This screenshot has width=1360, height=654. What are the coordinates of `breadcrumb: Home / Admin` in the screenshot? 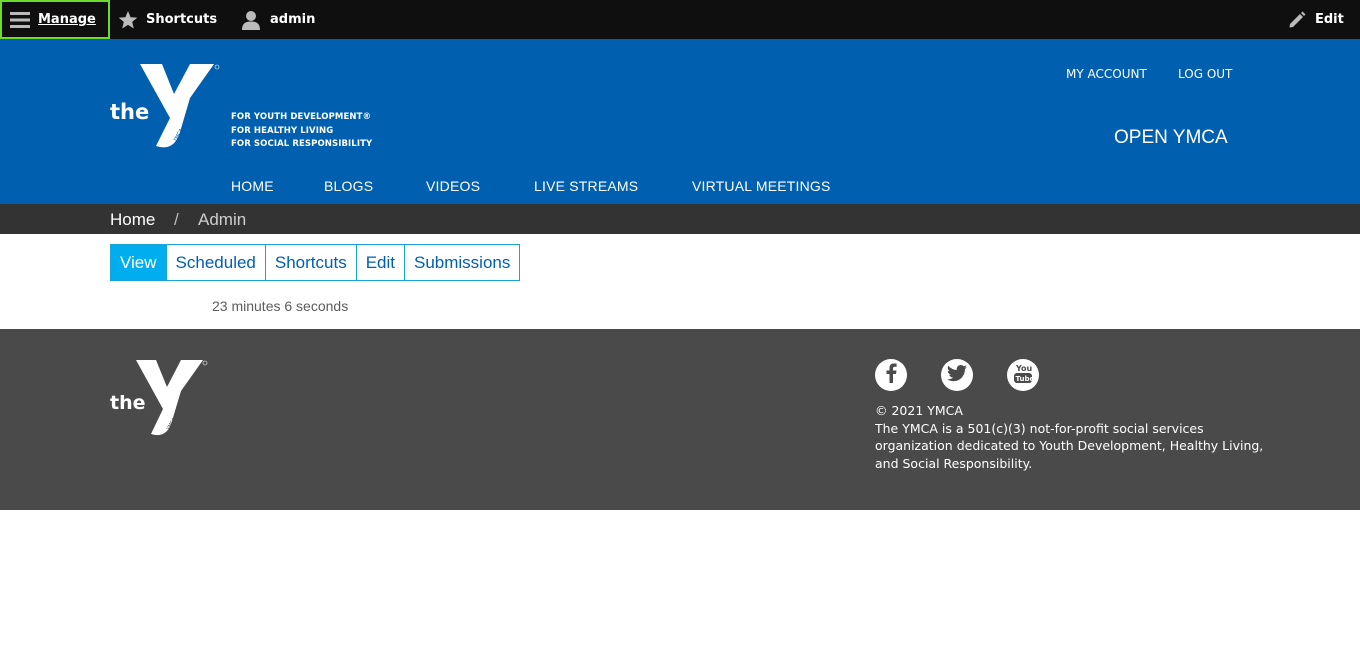 It's located at (680, 219).